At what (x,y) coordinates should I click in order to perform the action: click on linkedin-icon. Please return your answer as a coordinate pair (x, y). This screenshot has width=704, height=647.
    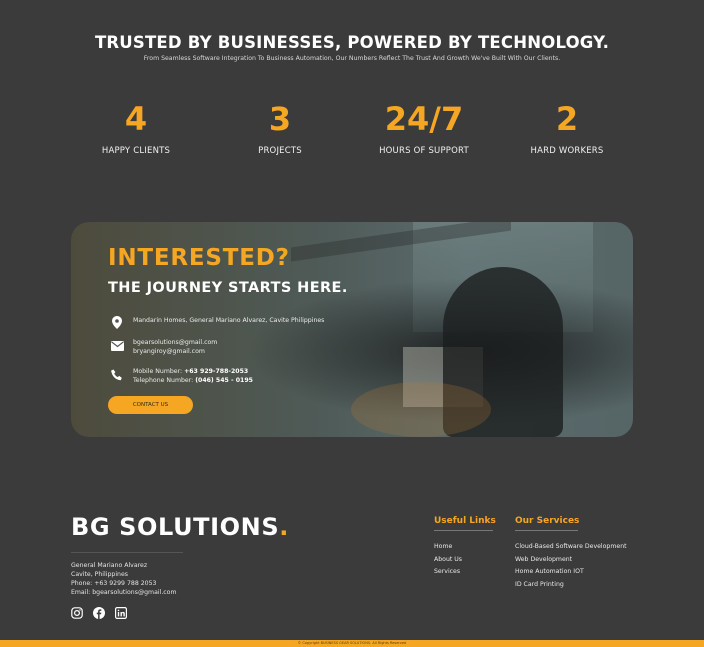
    Looking at the image, I should click on (121, 612).